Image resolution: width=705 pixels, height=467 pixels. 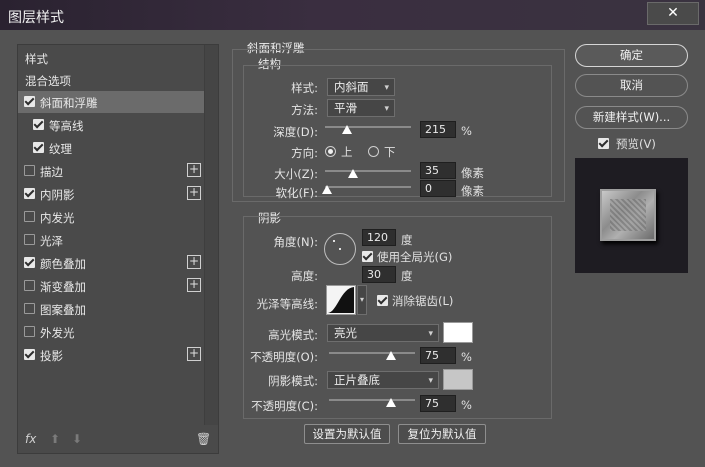 I want to click on contour-curve-icon, so click(x=341, y=300).